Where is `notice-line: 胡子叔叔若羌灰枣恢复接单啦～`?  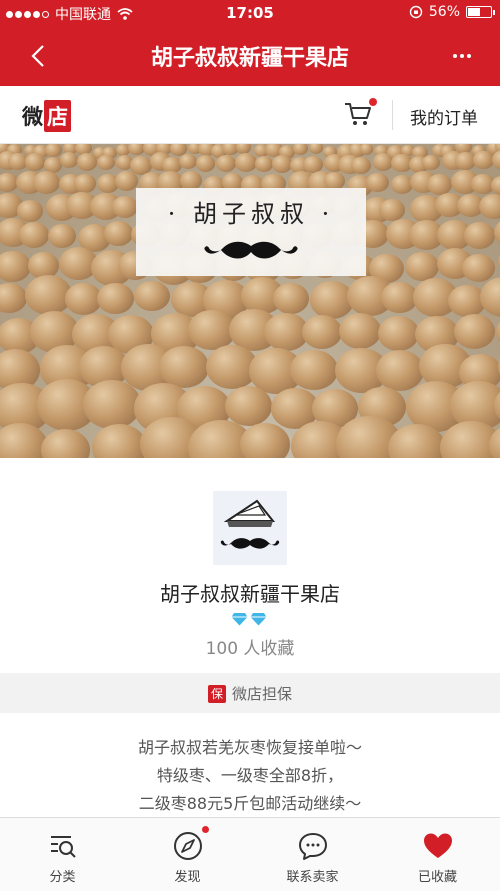 notice-line: 胡子叔叔若羌灰枣恢复接单啦～ is located at coordinates (249, 747).